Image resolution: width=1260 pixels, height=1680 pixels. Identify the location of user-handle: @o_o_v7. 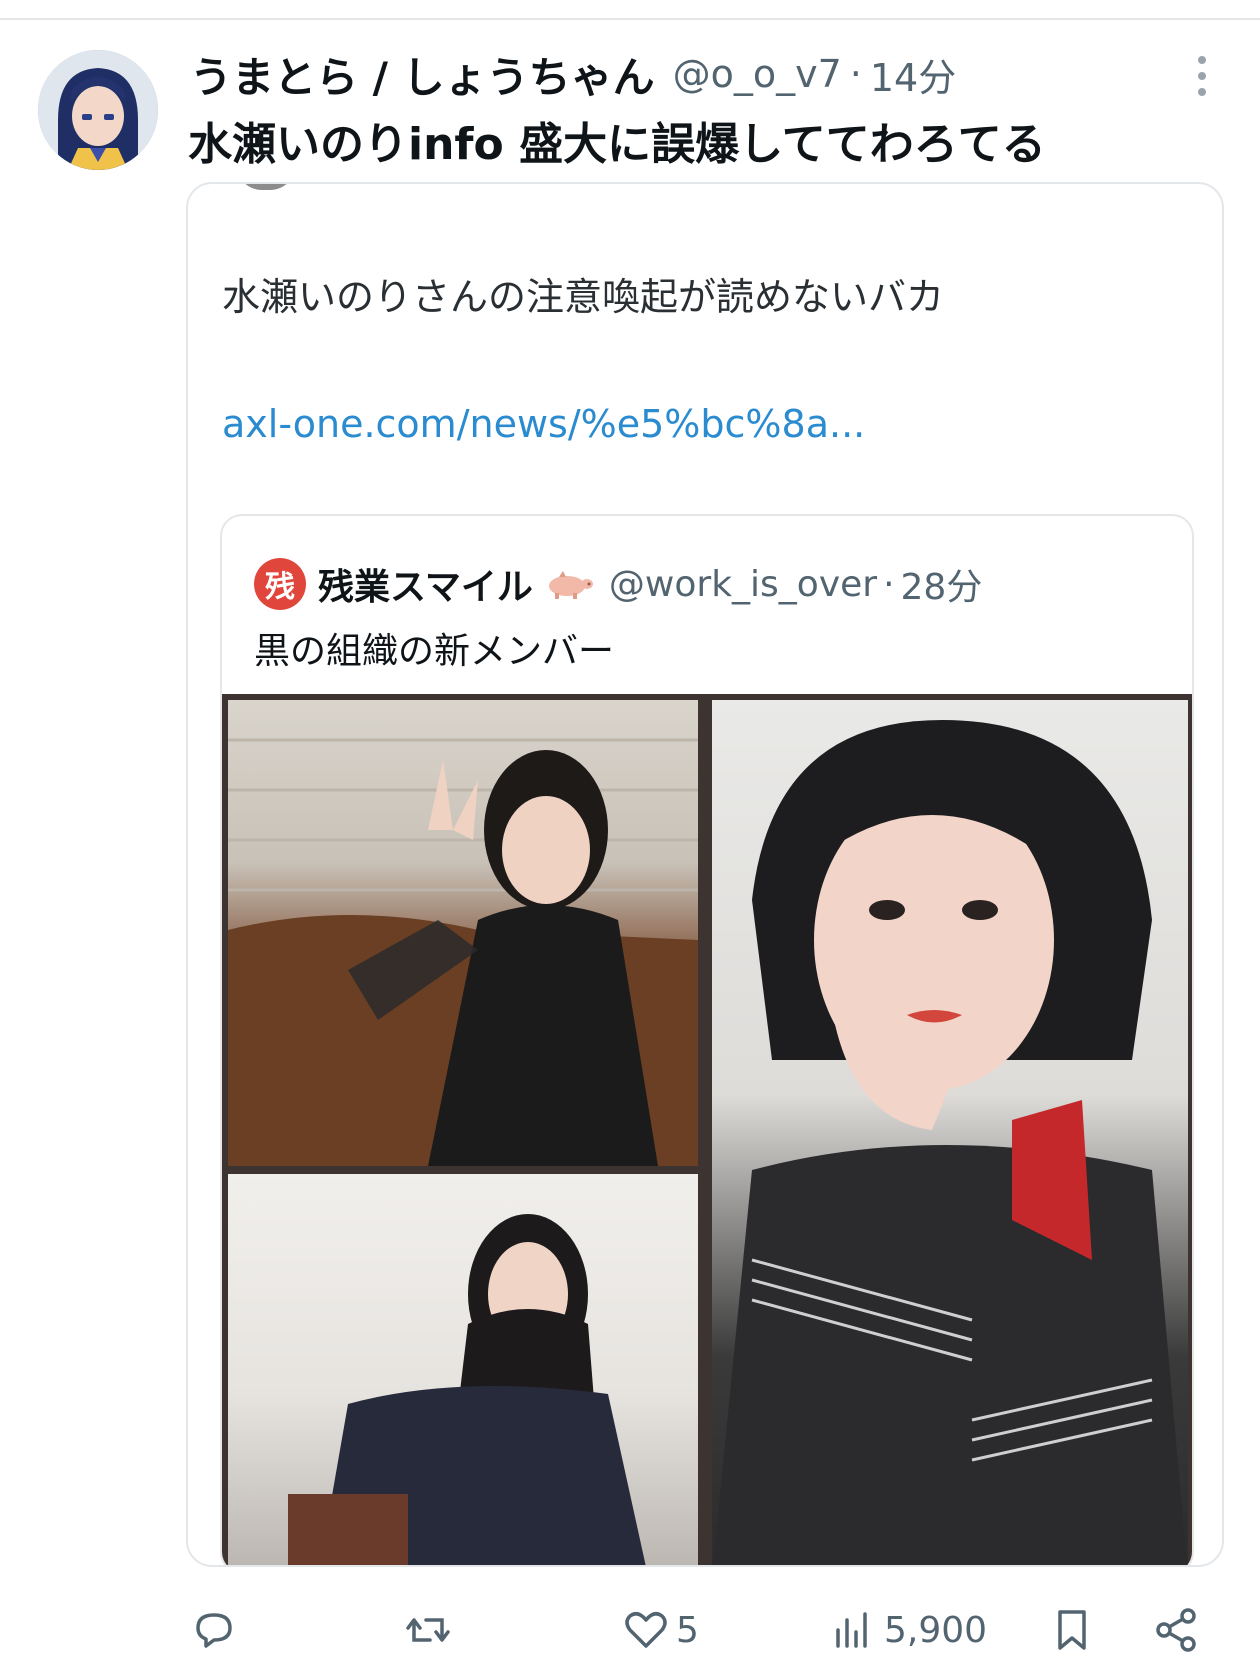
(757, 74).